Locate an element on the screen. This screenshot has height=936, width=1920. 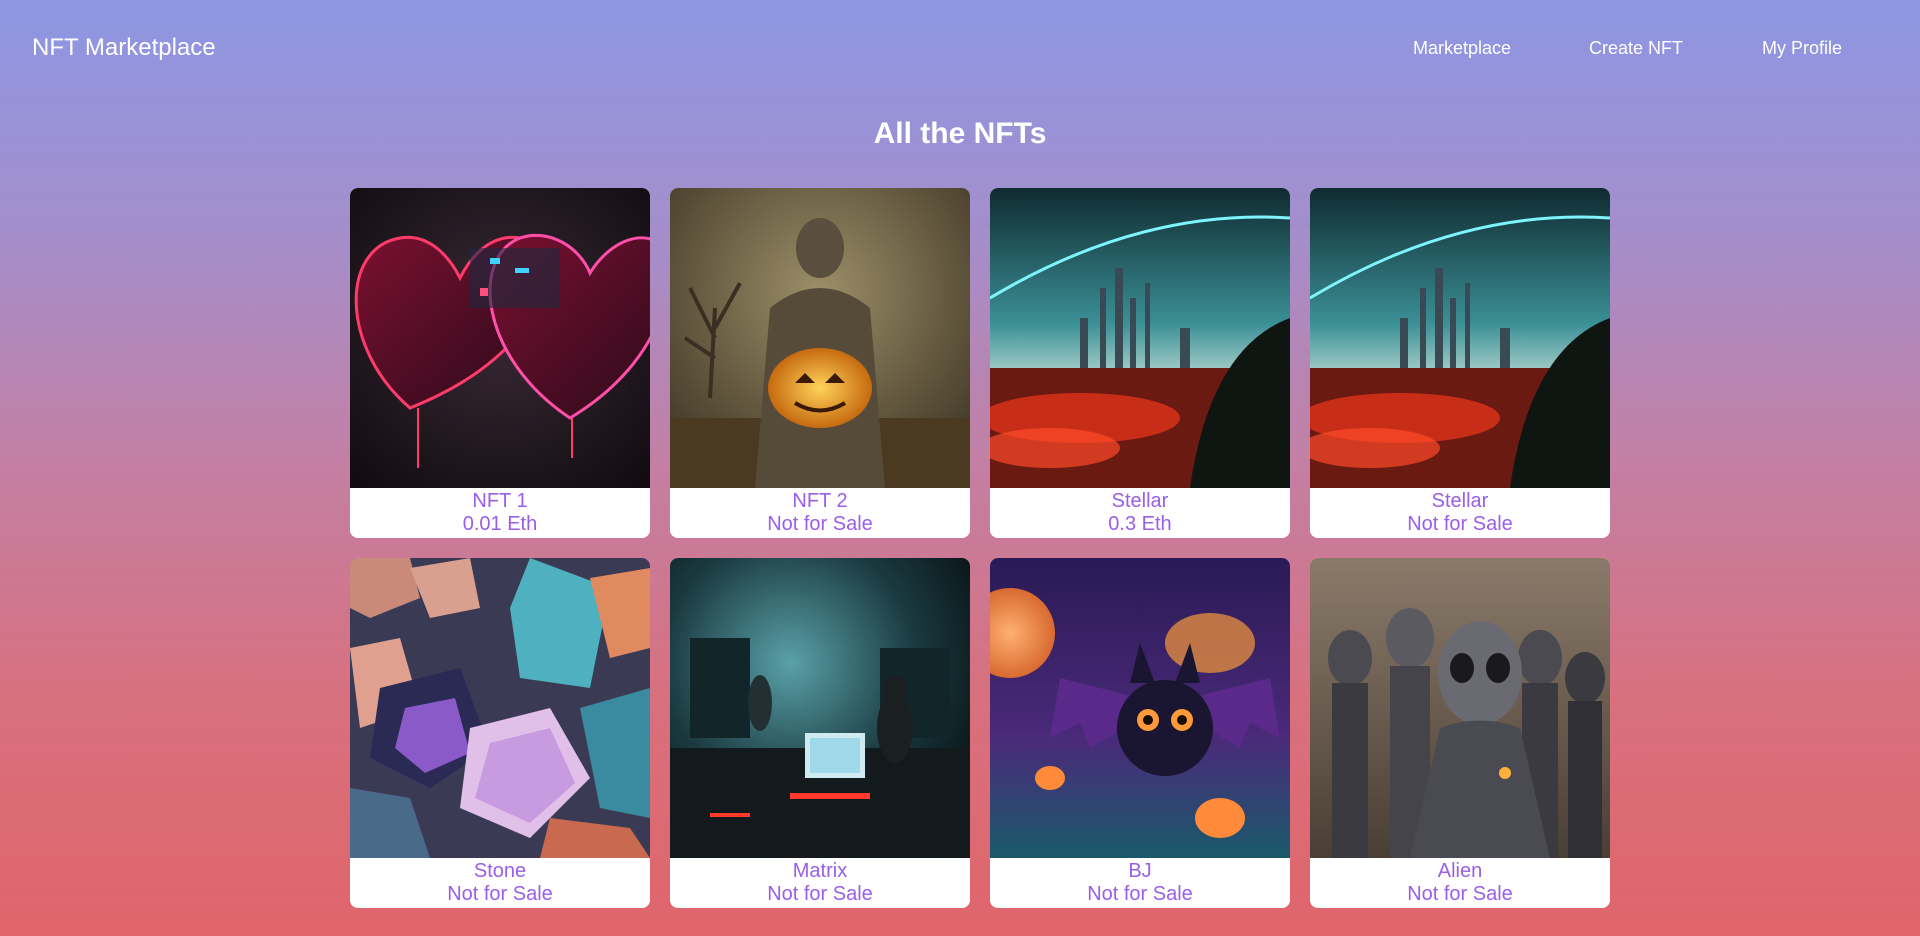
nft-image-pumpkin-scarecrow is located at coordinates (820, 338).